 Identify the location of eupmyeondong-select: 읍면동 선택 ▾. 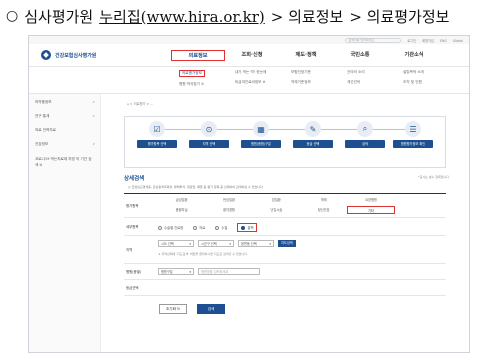
(256, 243).